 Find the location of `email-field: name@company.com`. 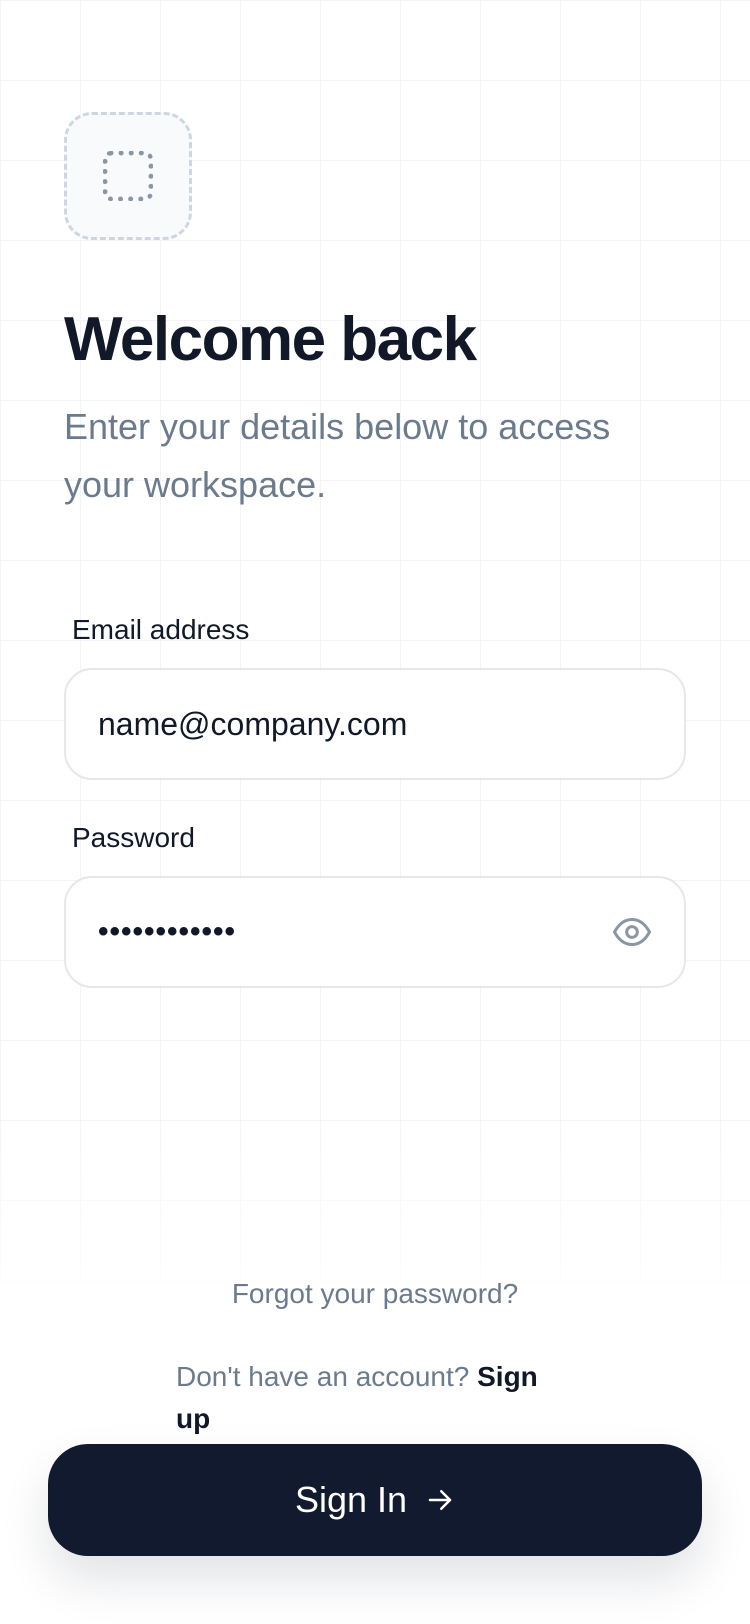

email-field: name@company.com is located at coordinates (375, 724).